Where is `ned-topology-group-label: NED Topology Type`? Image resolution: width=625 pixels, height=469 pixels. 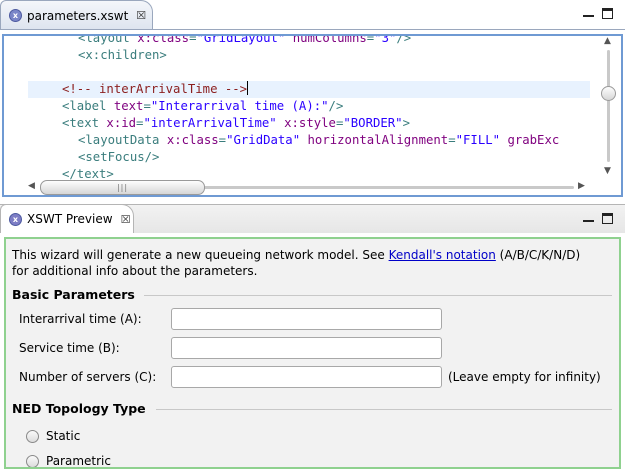 ned-topology-group-label: NED Topology Type is located at coordinates (79, 408).